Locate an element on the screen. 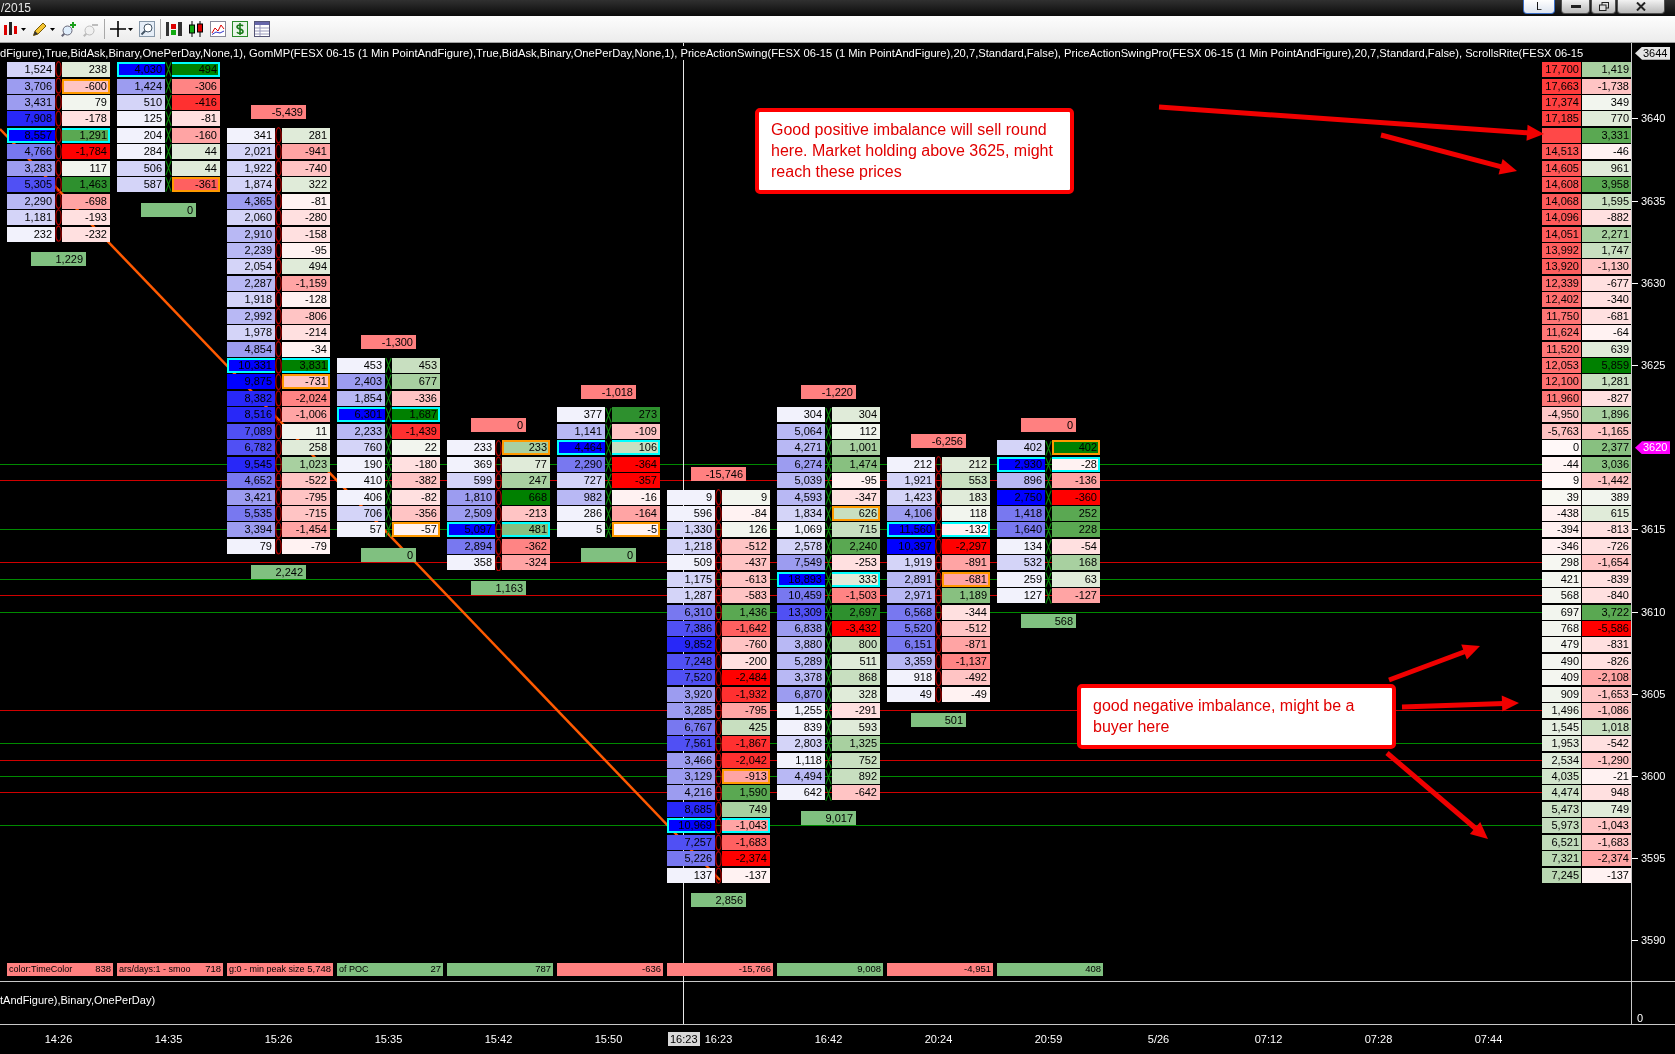 This screenshot has width=1675, height=1054. footprint-cell: 2,803 is located at coordinates (801, 744).